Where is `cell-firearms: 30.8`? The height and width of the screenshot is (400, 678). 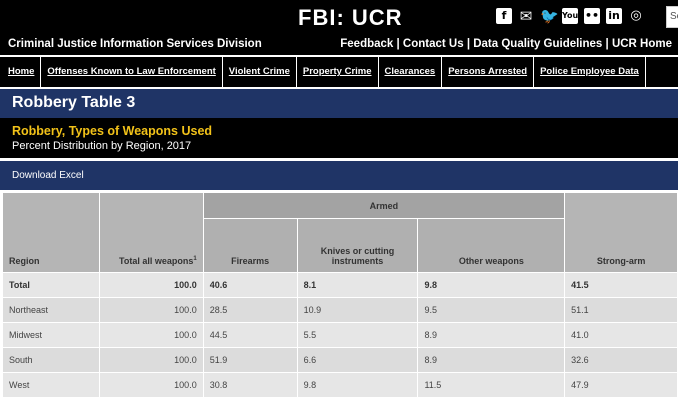
cell-firearms: 30.8 is located at coordinates (250, 385).